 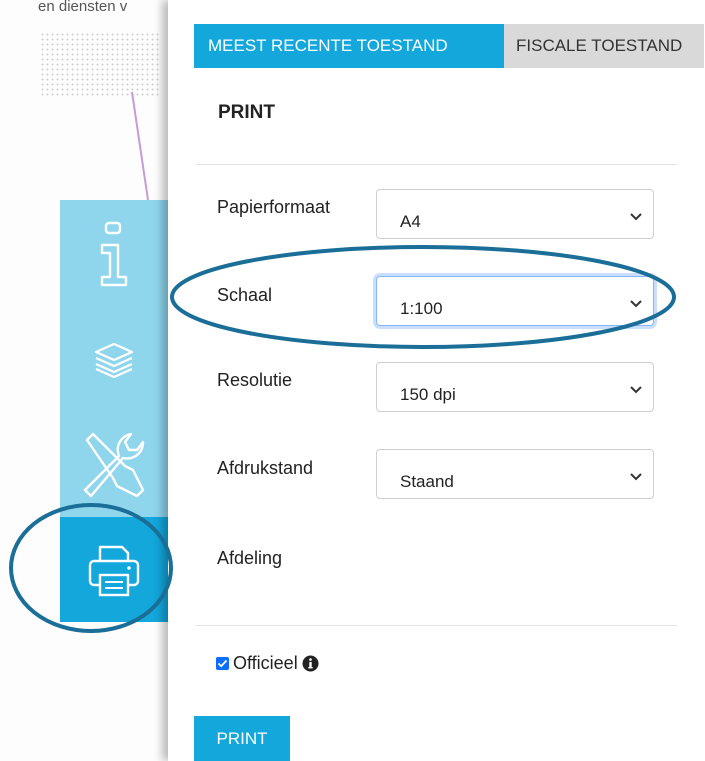 What do you see at coordinates (246, 112) in the screenshot?
I see `panel-title: PRINT` at bounding box center [246, 112].